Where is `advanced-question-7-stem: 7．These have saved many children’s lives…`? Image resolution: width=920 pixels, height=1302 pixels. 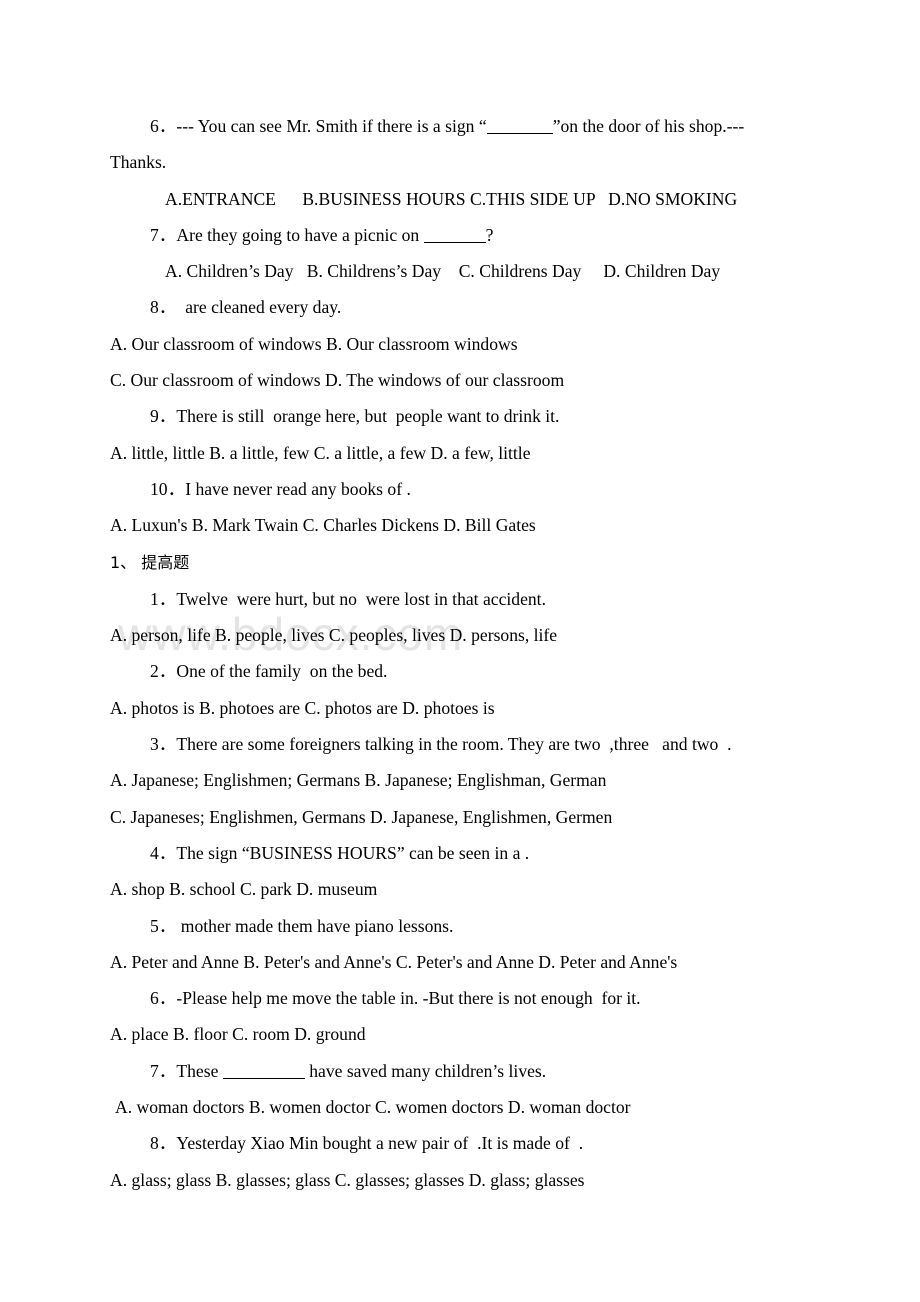 advanced-question-7-stem: 7．These have saved many children’s lives… is located at coordinates (348, 1070).